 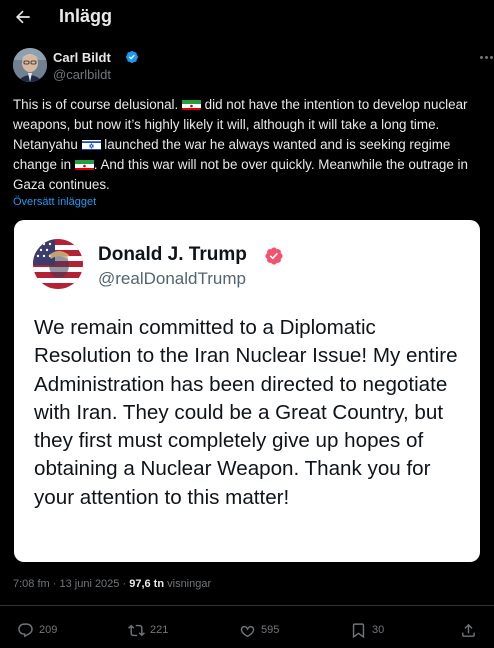 I want to click on back-button, so click(x=23, y=17).